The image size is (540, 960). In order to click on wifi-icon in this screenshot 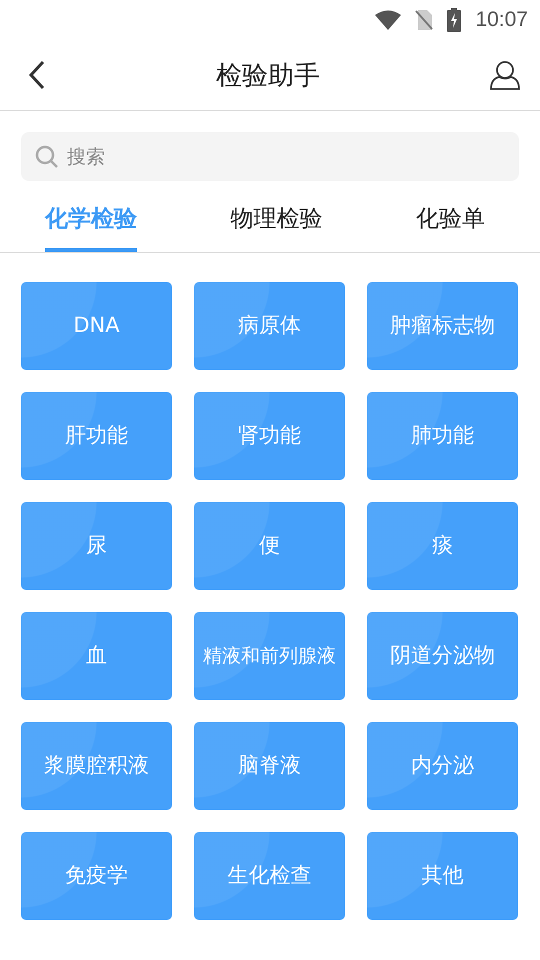, I will do `click(388, 20)`.